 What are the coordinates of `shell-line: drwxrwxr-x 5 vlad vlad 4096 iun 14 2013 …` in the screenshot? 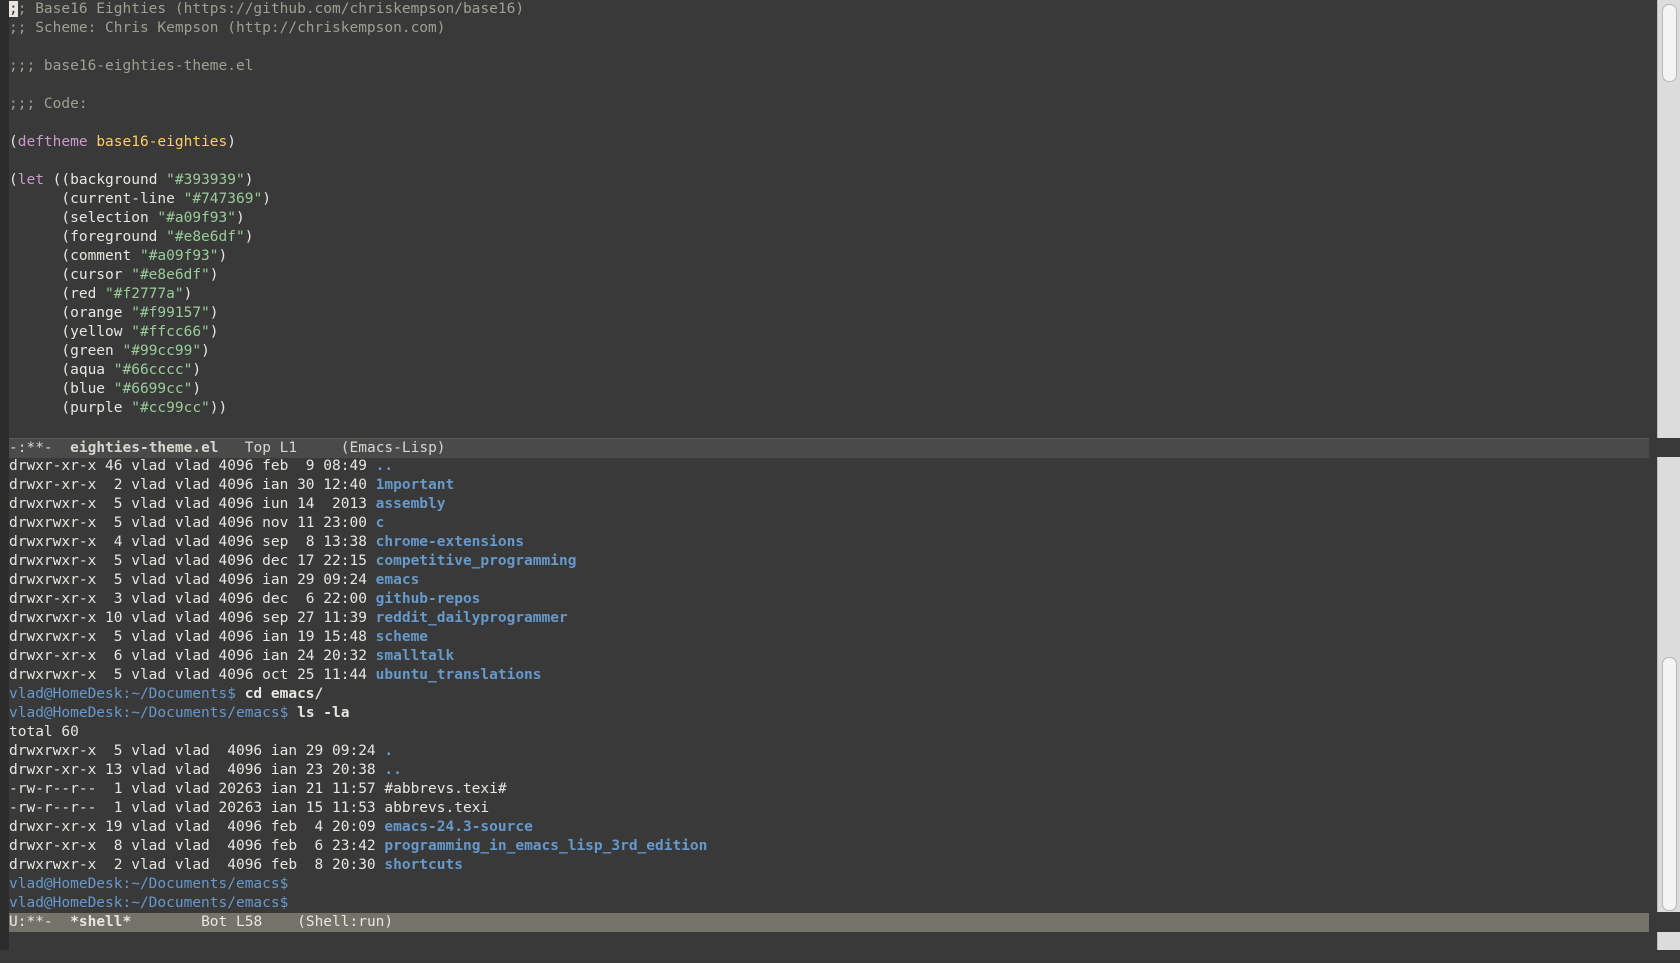 It's located at (829, 504).